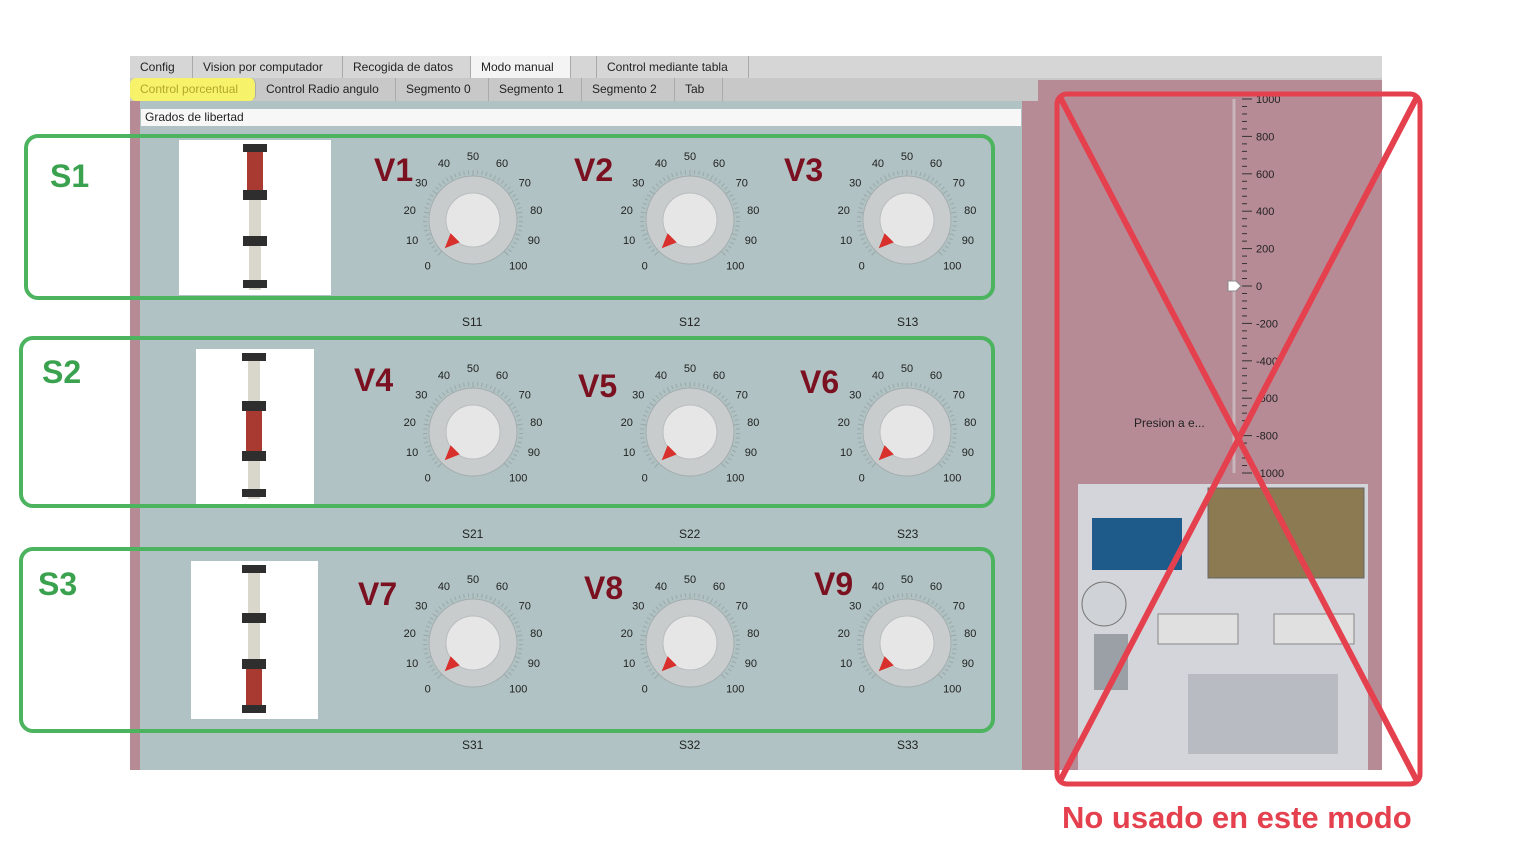 This screenshot has height=865, width=1525. Describe the element at coordinates (509, 217) in the screenshot. I see `section-box-s1` at that location.